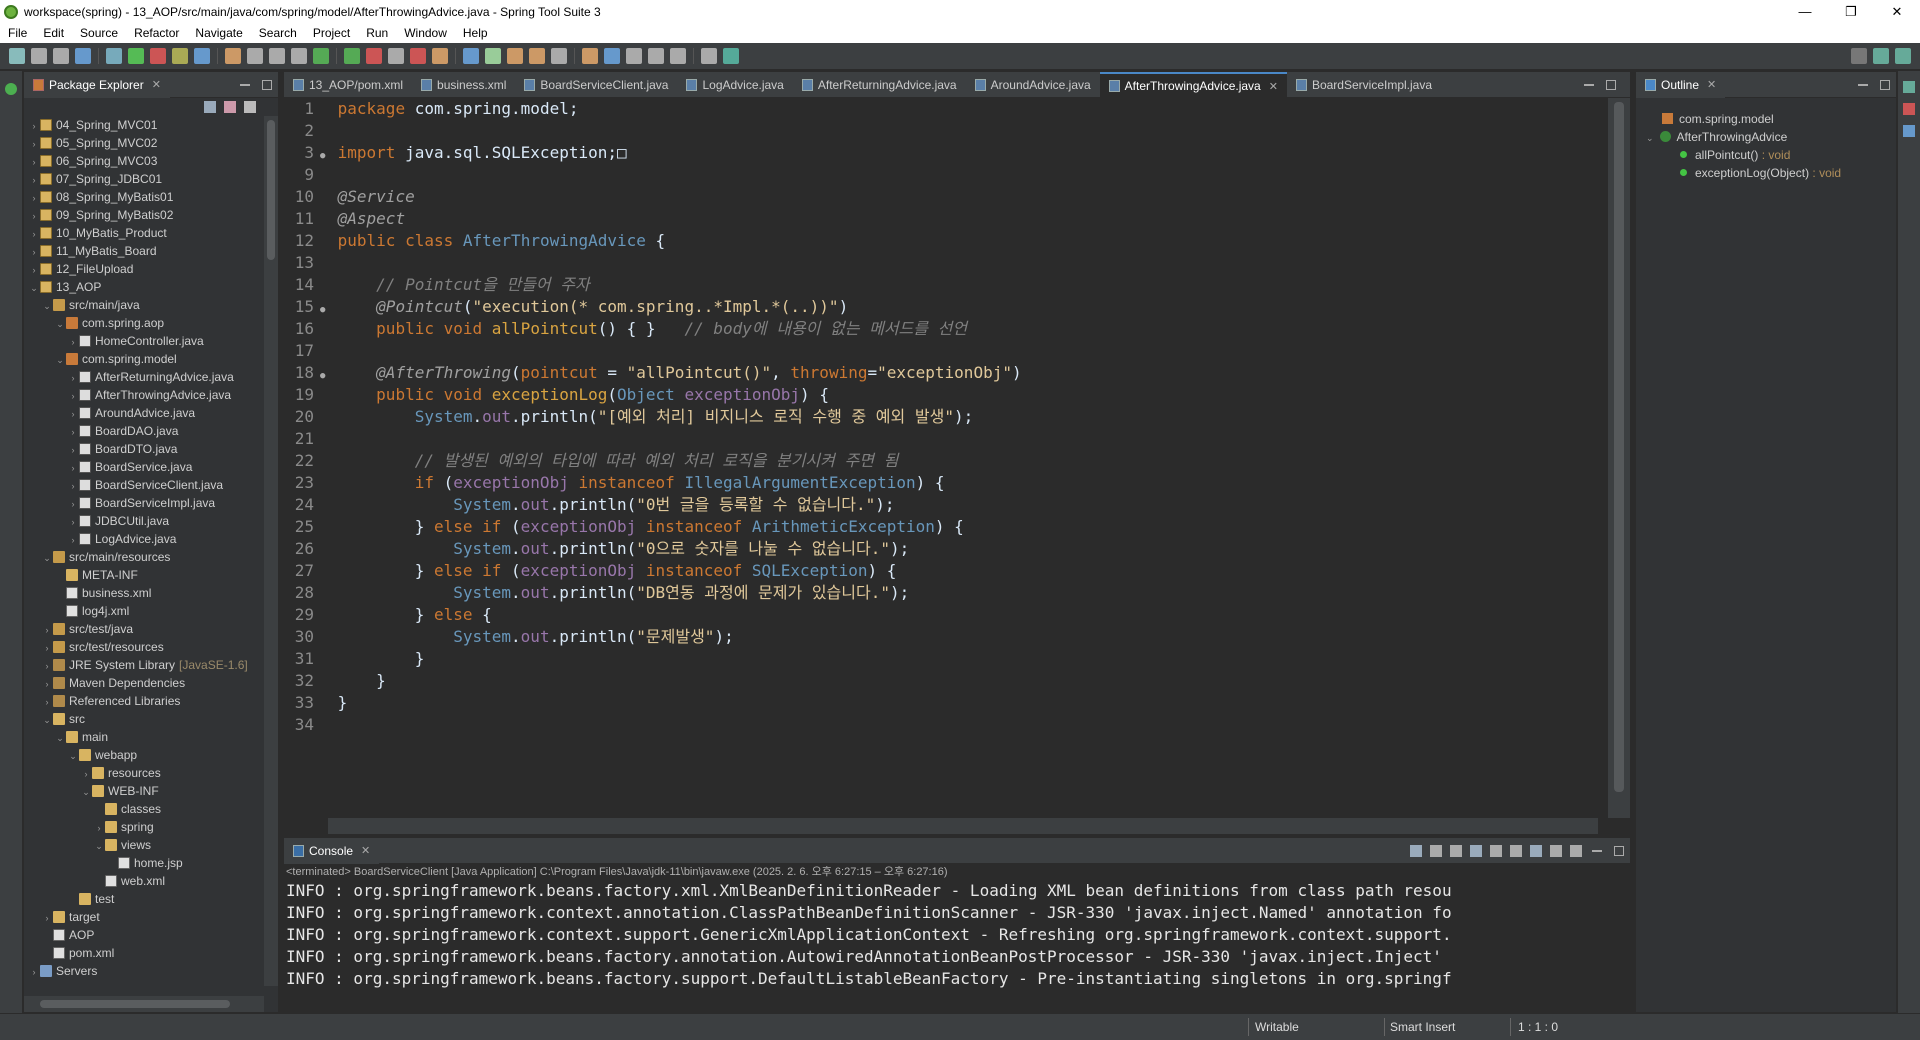 This screenshot has height=1040, width=1920. Describe the element at coordinates (156, 33) in the screenshot. I see `menu-refactor: Refactor` at that location.